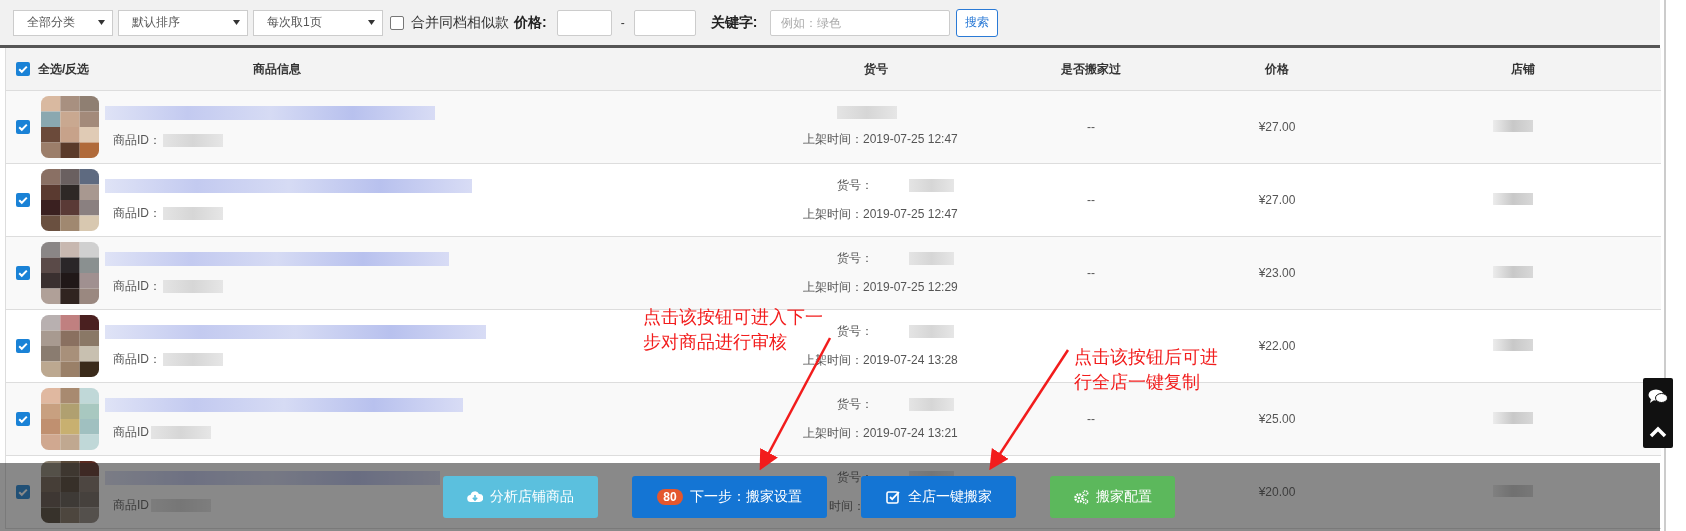 The height and width of the screenshot is (531, 1686). What do you see at coordinates (1081, 497) in the screenshot?
I see `gears-icon` at bounding box center [1081, 497].